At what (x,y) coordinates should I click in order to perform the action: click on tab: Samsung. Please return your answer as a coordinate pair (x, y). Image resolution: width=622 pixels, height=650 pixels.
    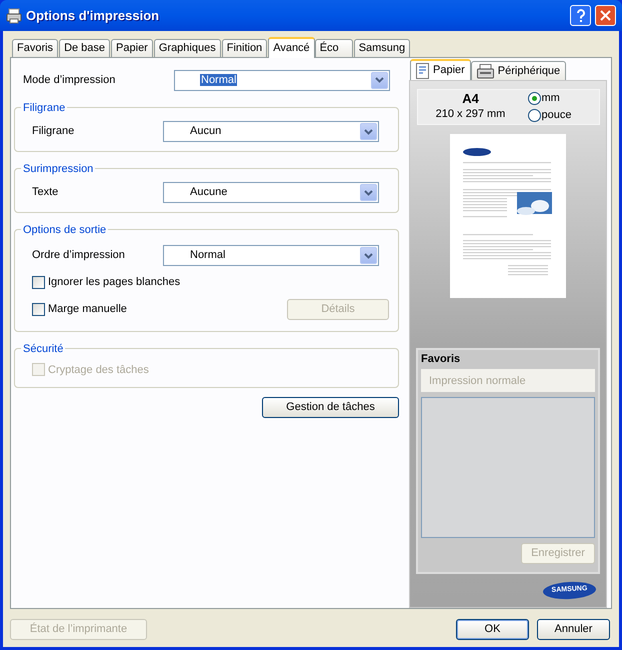
    Looking at the image, I should click on (382, 48).